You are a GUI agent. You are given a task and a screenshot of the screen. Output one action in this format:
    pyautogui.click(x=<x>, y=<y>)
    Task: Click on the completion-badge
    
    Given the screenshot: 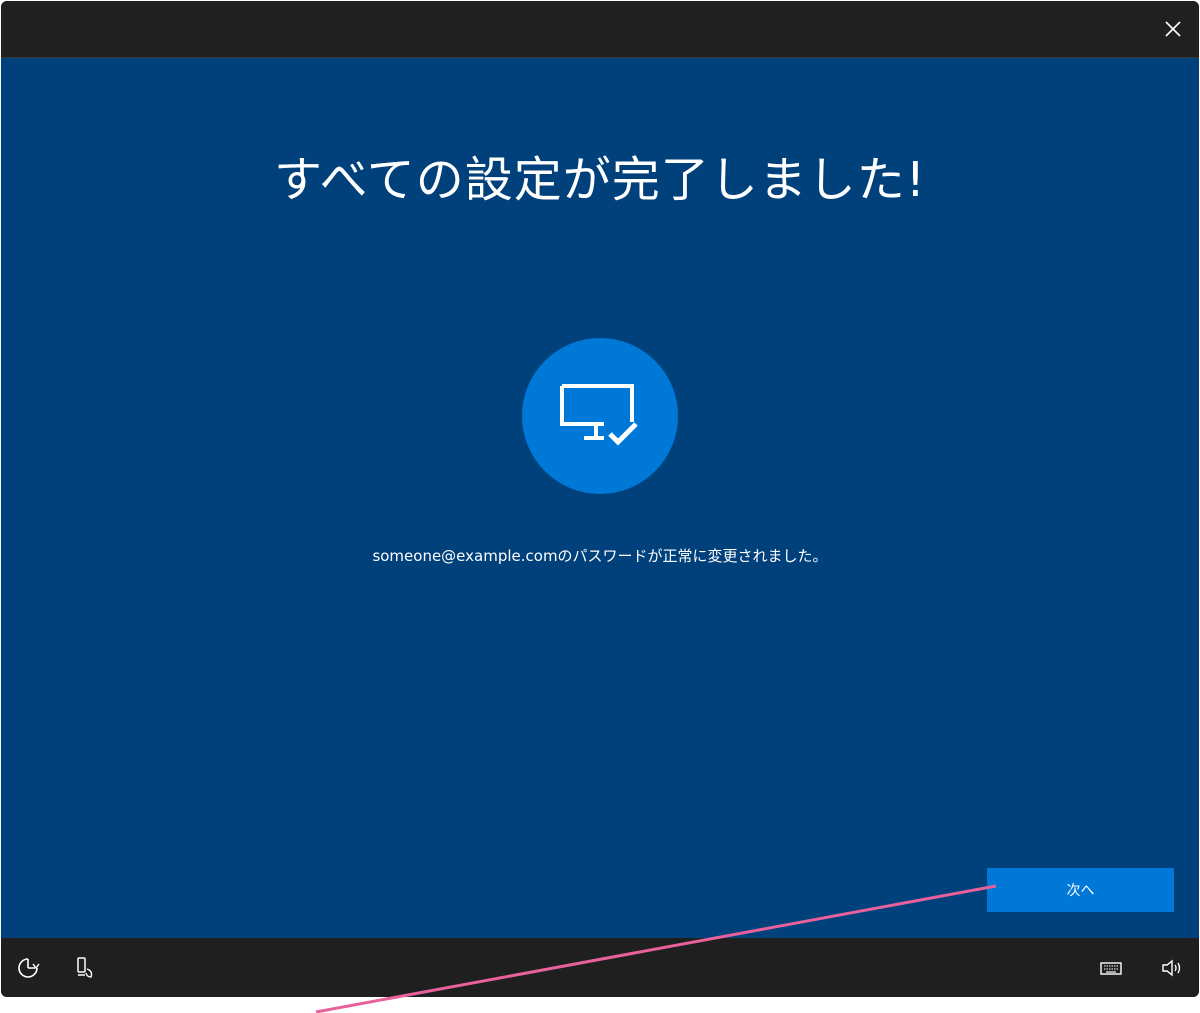 What is the action you would take?
    pyautogui.click(x=600, y=416)
    